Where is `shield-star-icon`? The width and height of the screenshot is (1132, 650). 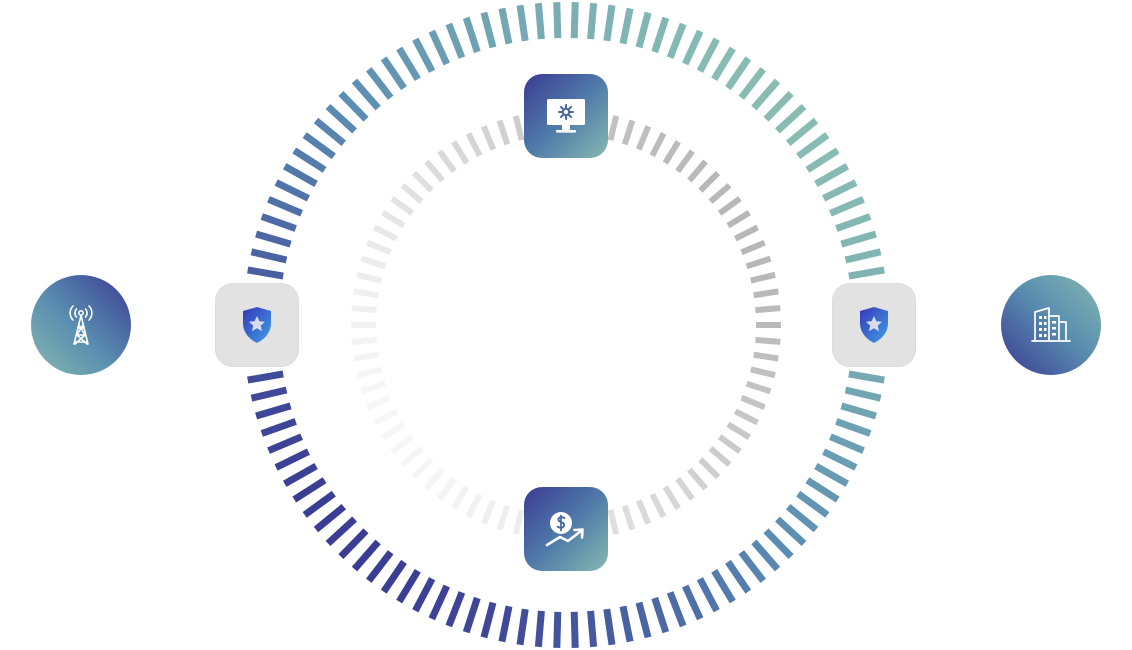 shield-star-icon is located at coordinates (257, 325).